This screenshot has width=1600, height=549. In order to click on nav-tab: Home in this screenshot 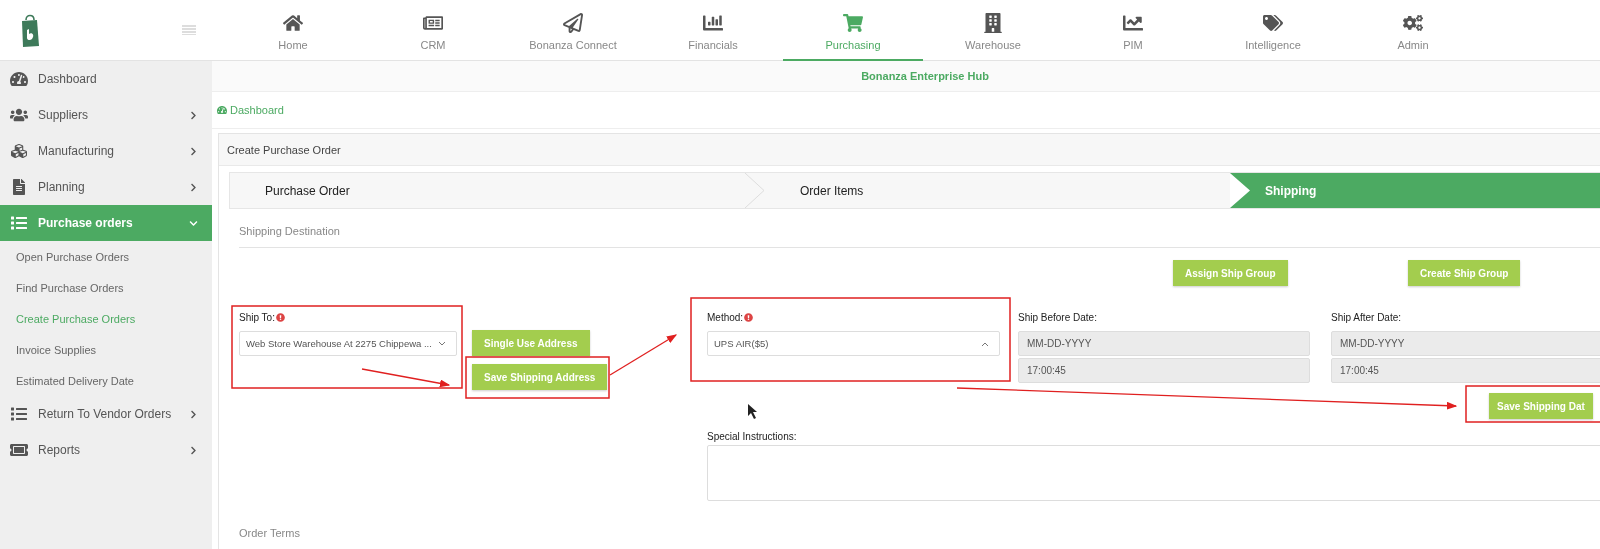, I will do `click(293, 30)`.